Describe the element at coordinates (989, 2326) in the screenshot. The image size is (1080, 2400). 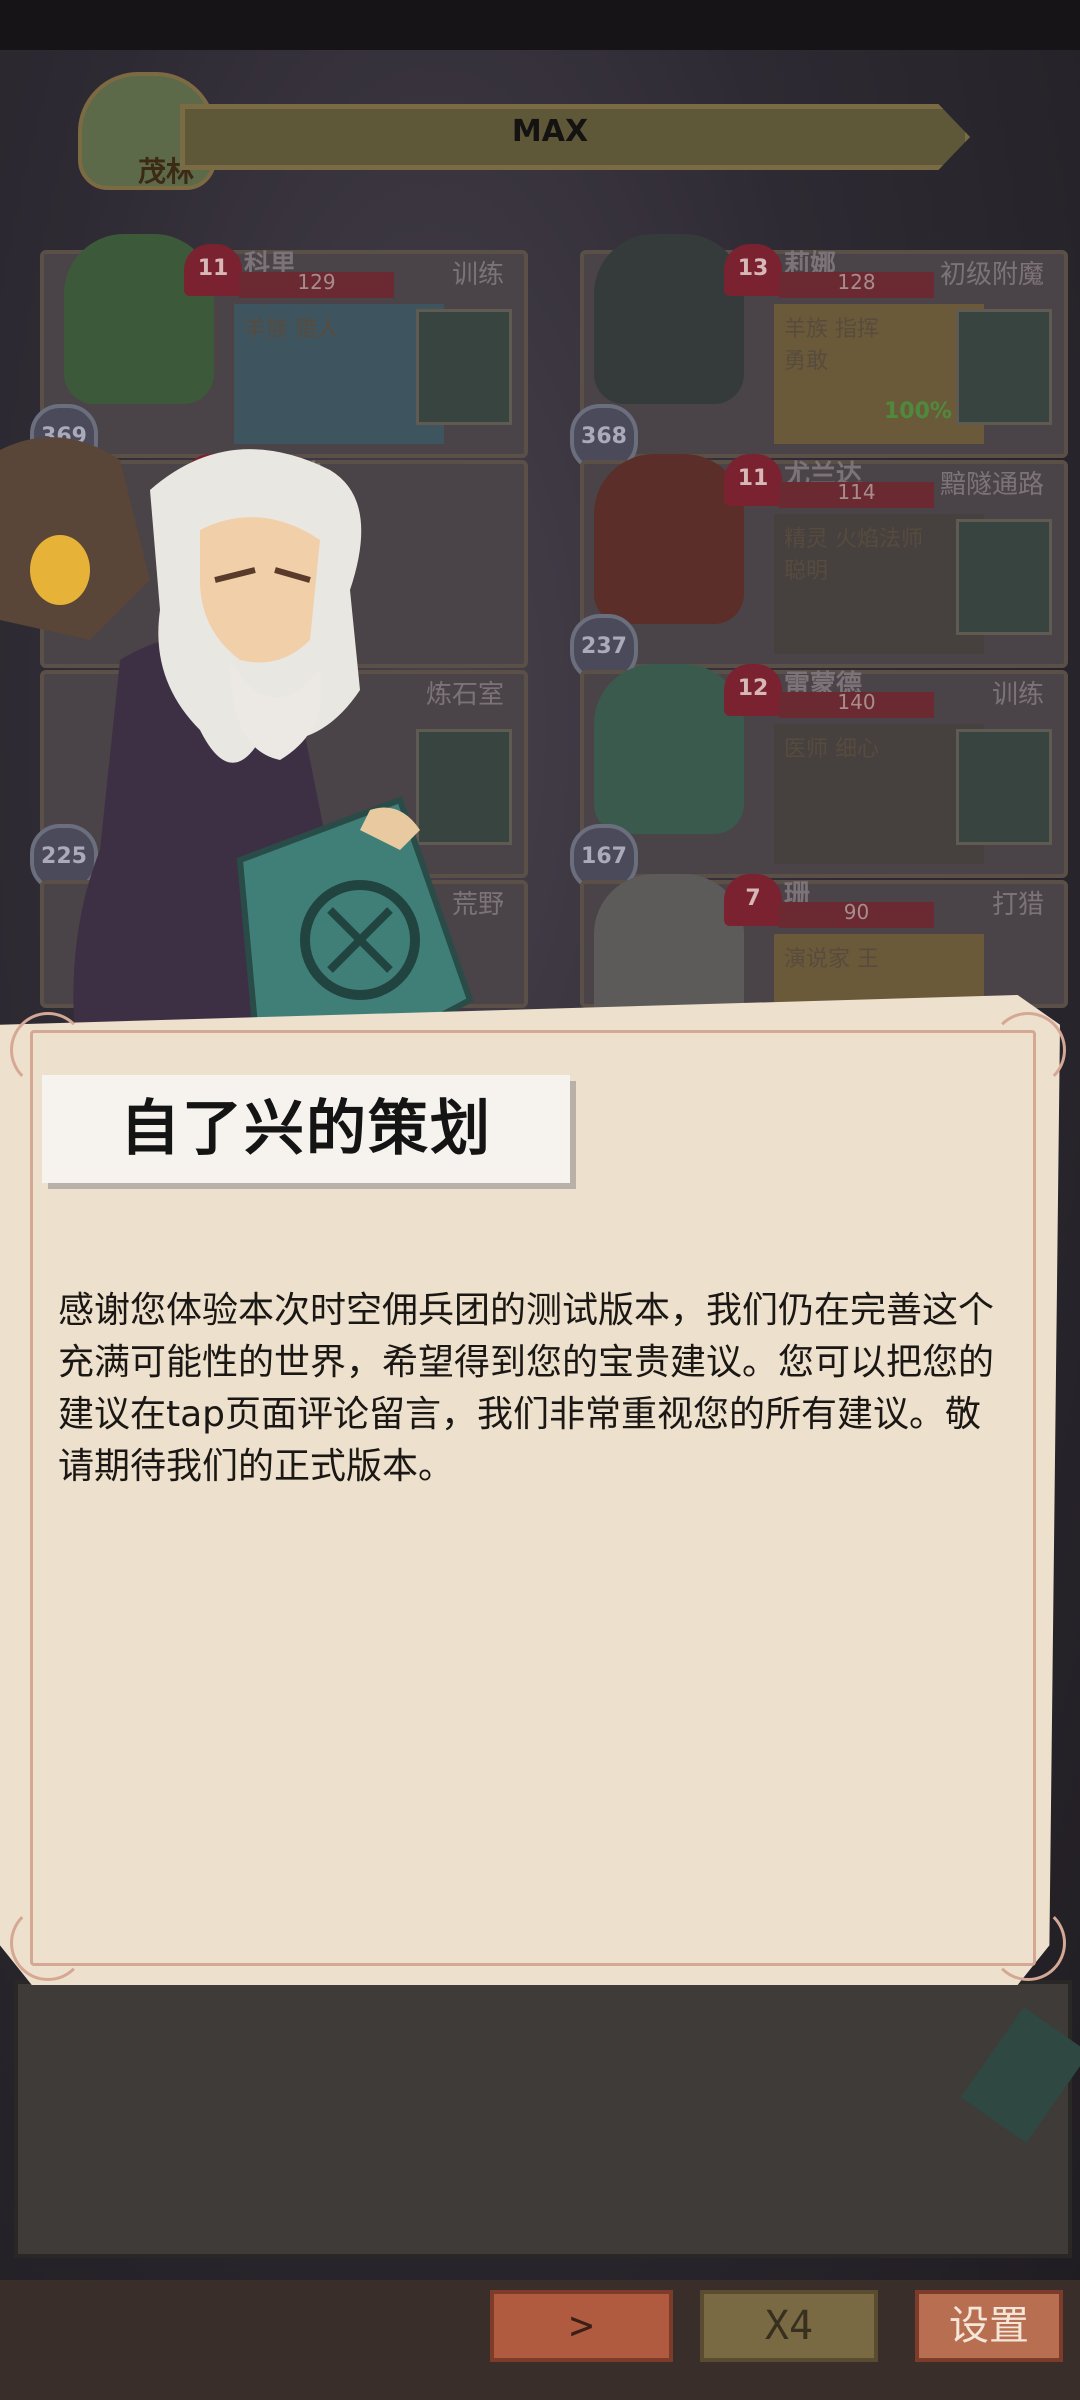
I see `settings-button: 设置` at that location.